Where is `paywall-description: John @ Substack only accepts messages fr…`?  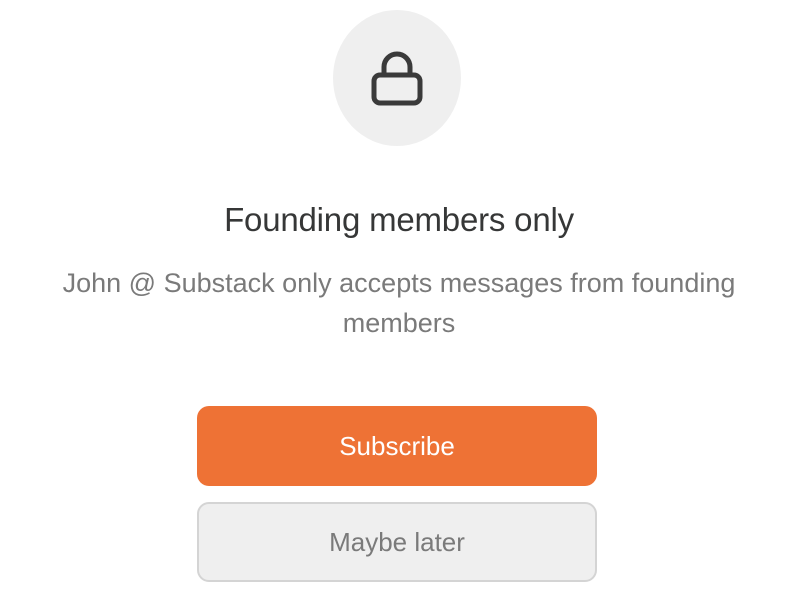 paywall-description: John @ Substack only accepts messages fr… is located at coordinates (399, 303).